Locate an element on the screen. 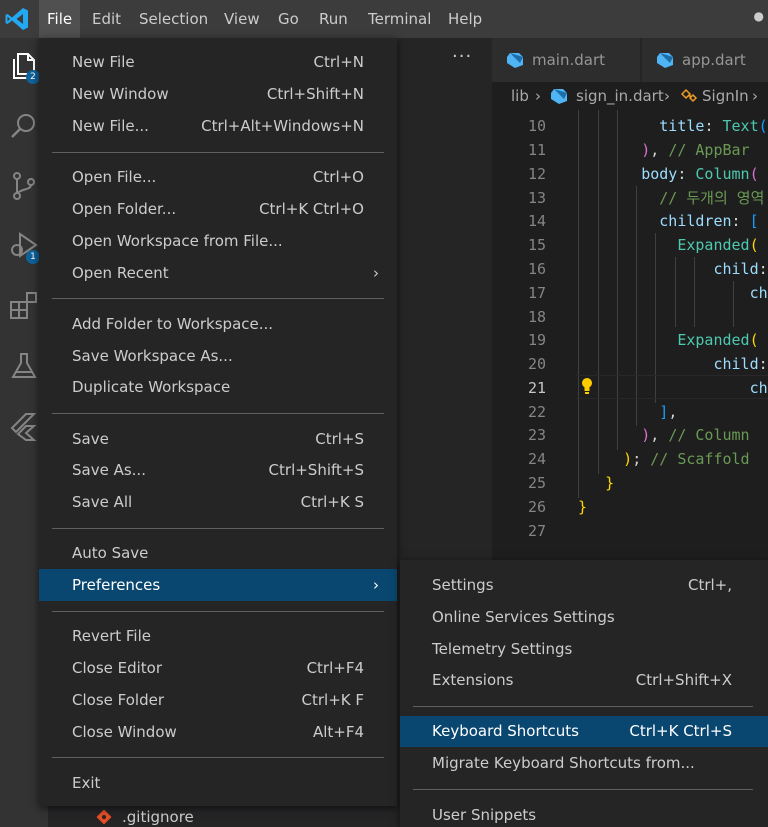 The width and height of the screenshot is (768, 827). extensions-icon is located at coordinates (24, 306).